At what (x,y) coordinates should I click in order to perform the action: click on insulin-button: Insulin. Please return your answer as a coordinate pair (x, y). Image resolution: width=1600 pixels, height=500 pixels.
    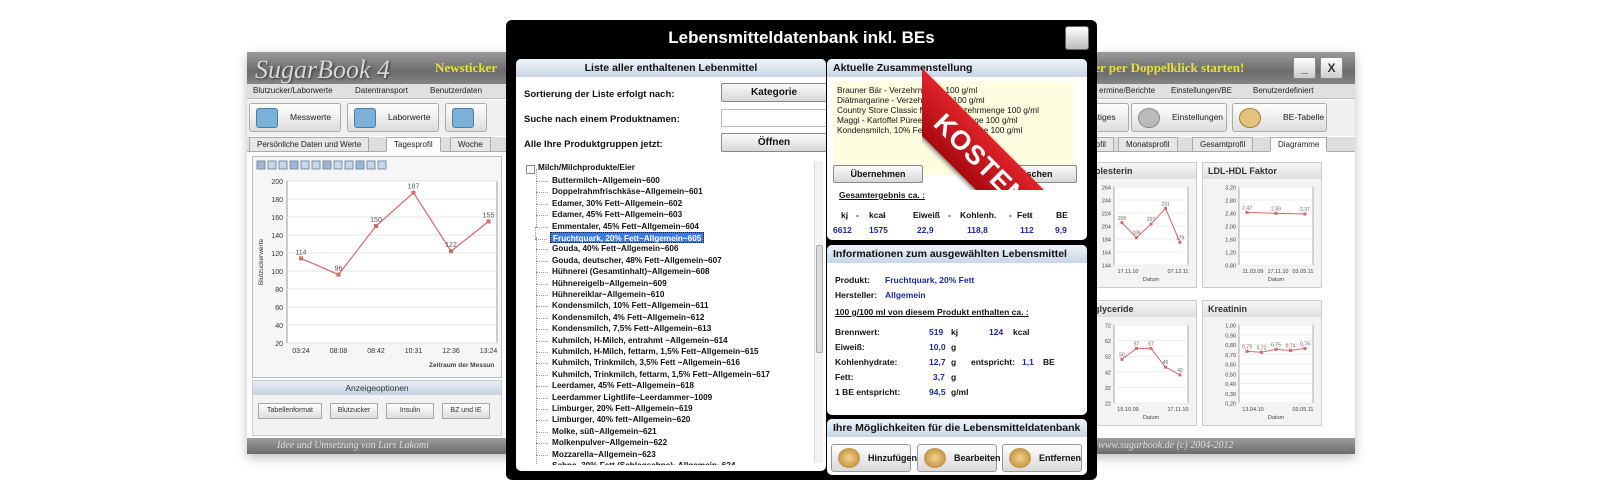
    Looking at the image, I should click on (410, 411).